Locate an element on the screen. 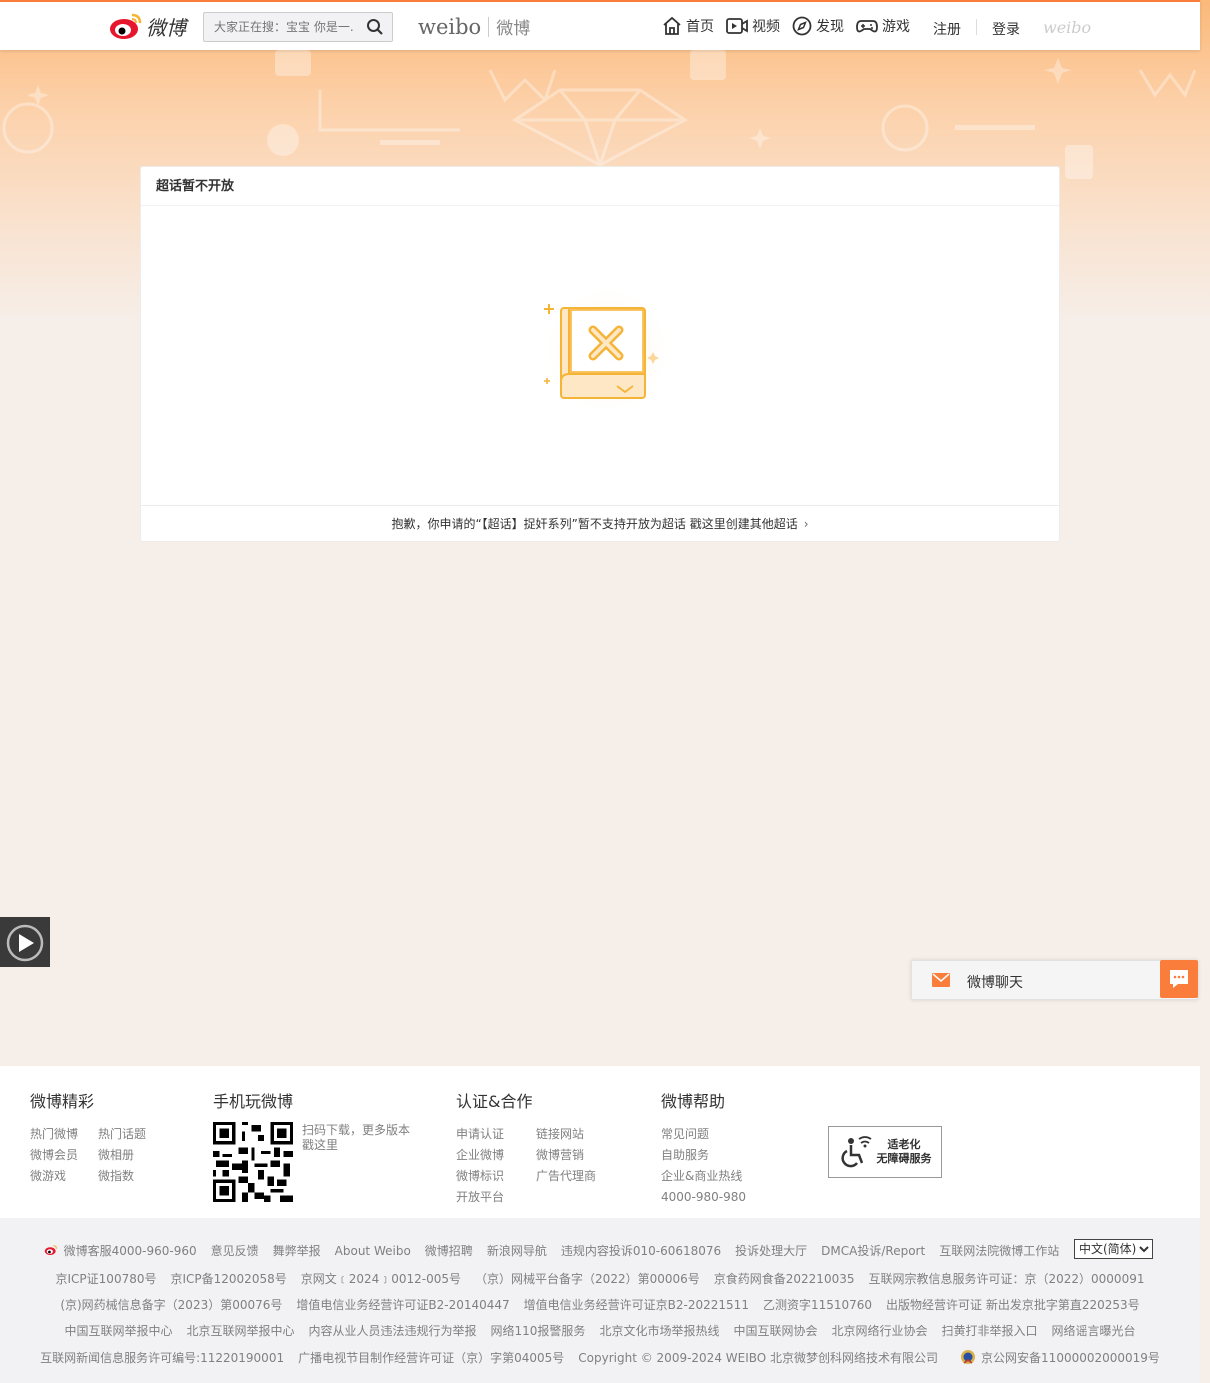  footer-link: 中国互联网协会 is located at coordinates (775, 1331).